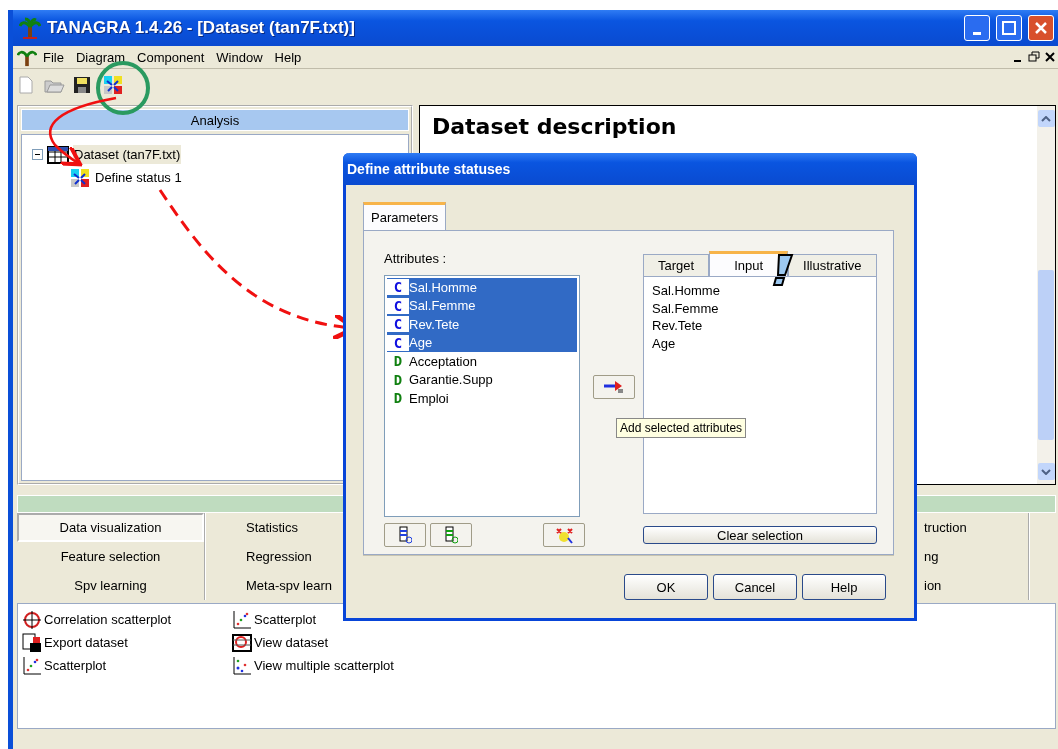 The height and width of the screenshot is (749, 1058). What do you see at coordinates (201, 28) in the screenshot?
I see `window-title: TANAGRA 1.4.26 - [Dataset (tan7F.txt)]` at bounding box center [201, 28].